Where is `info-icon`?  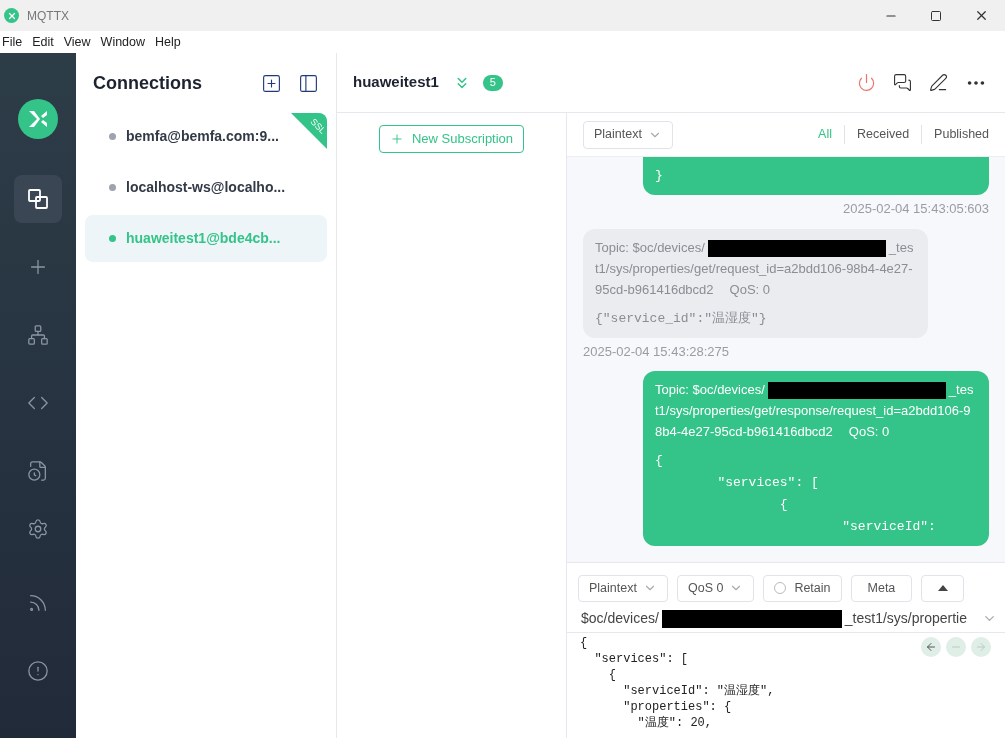
info-icon is located at coordinates (38, 671).